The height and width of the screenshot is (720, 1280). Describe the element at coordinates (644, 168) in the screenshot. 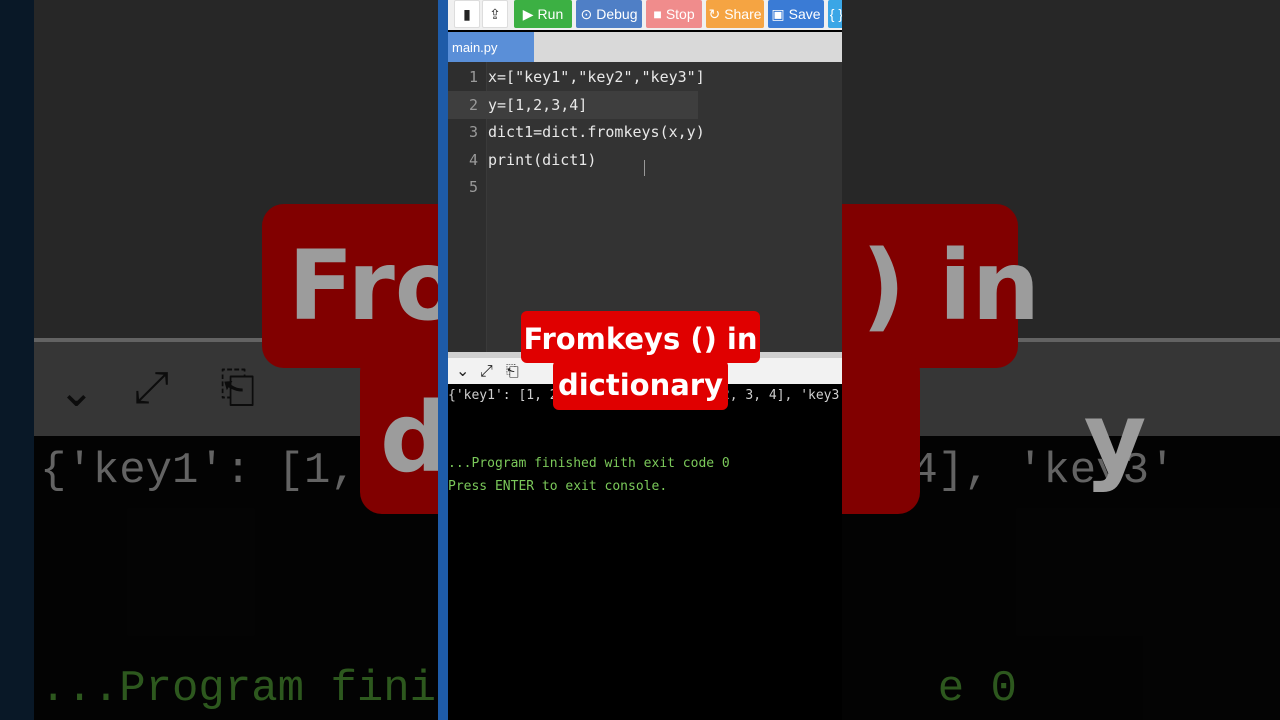

I see `text-cursor-icon` at that location.